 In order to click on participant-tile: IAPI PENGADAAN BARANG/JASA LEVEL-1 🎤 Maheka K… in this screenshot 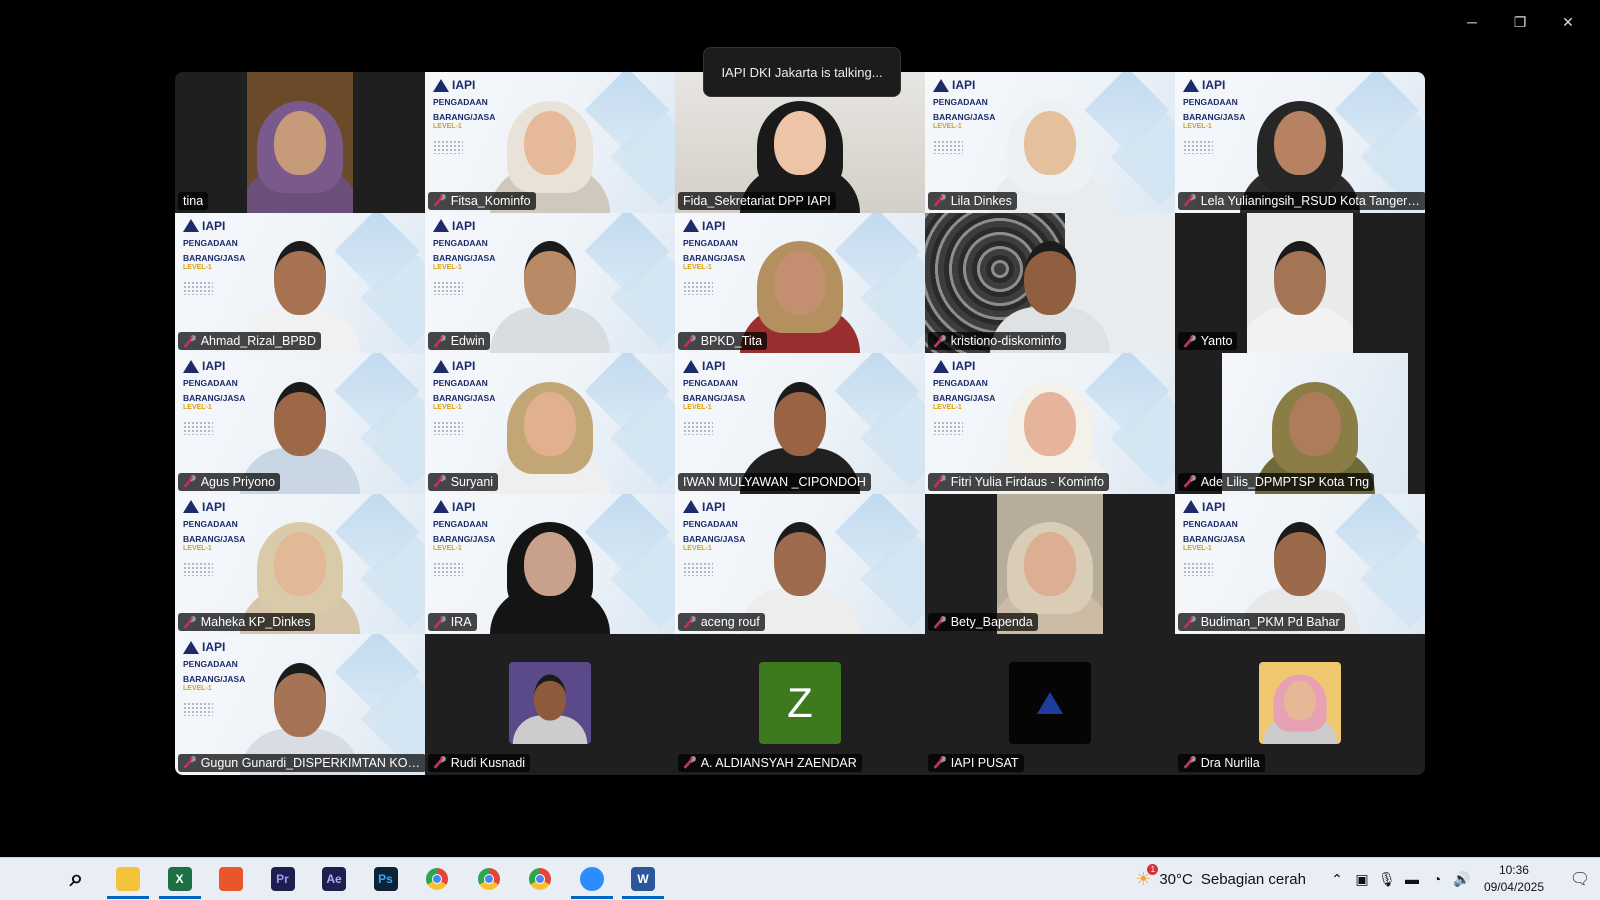, I will do `click(300, 564)`.